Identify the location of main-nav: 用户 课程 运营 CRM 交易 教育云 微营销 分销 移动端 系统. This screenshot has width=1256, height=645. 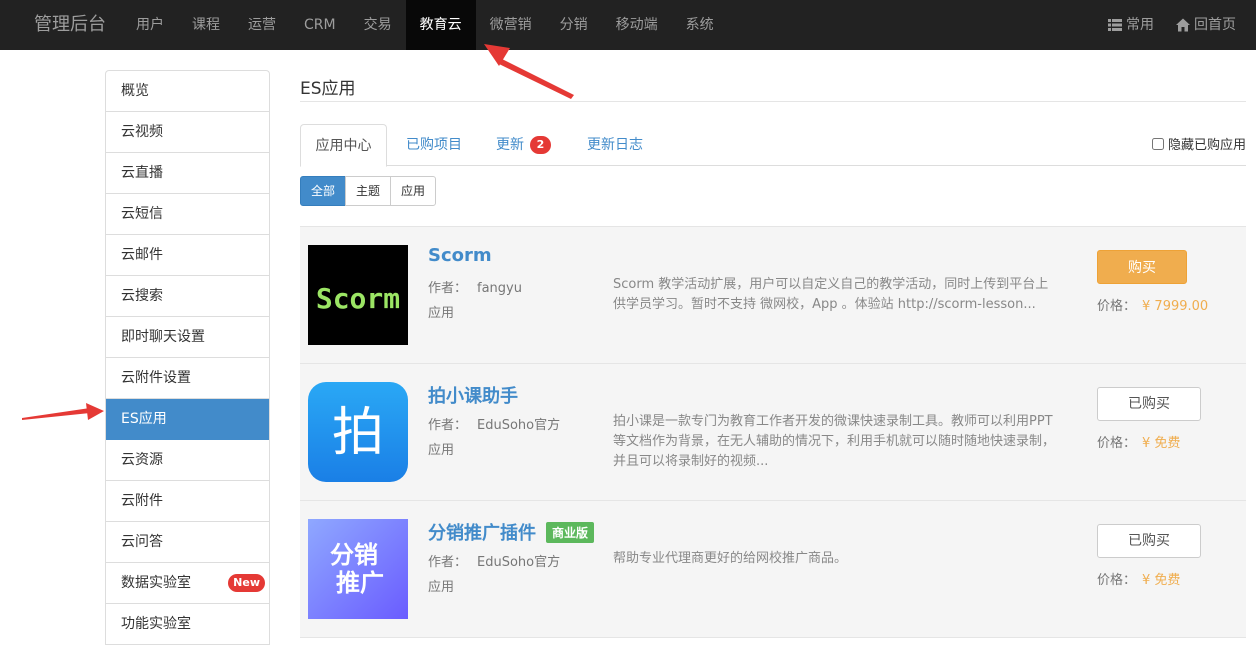
(425, 25).